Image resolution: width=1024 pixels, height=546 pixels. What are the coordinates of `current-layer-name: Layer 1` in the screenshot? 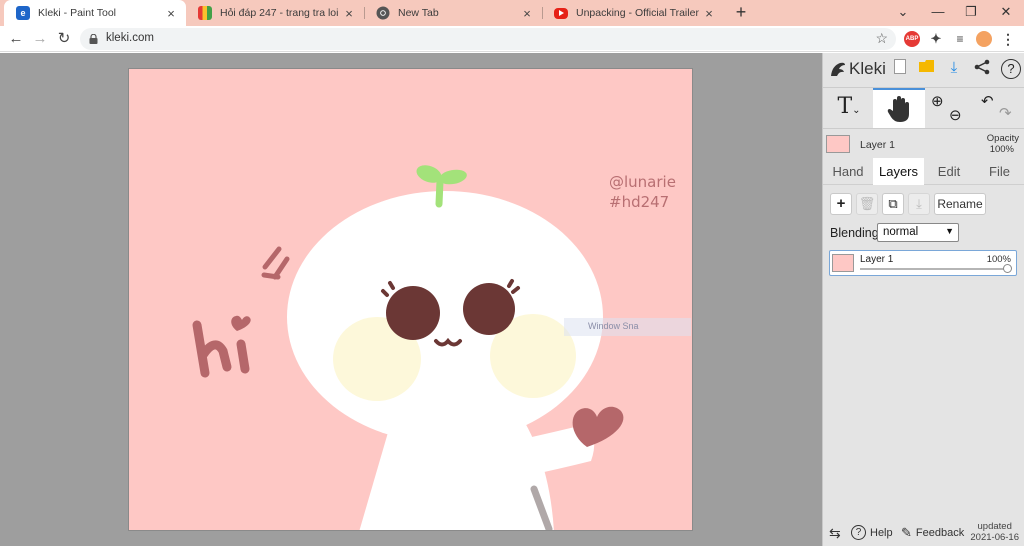 It's located at (878, 145).